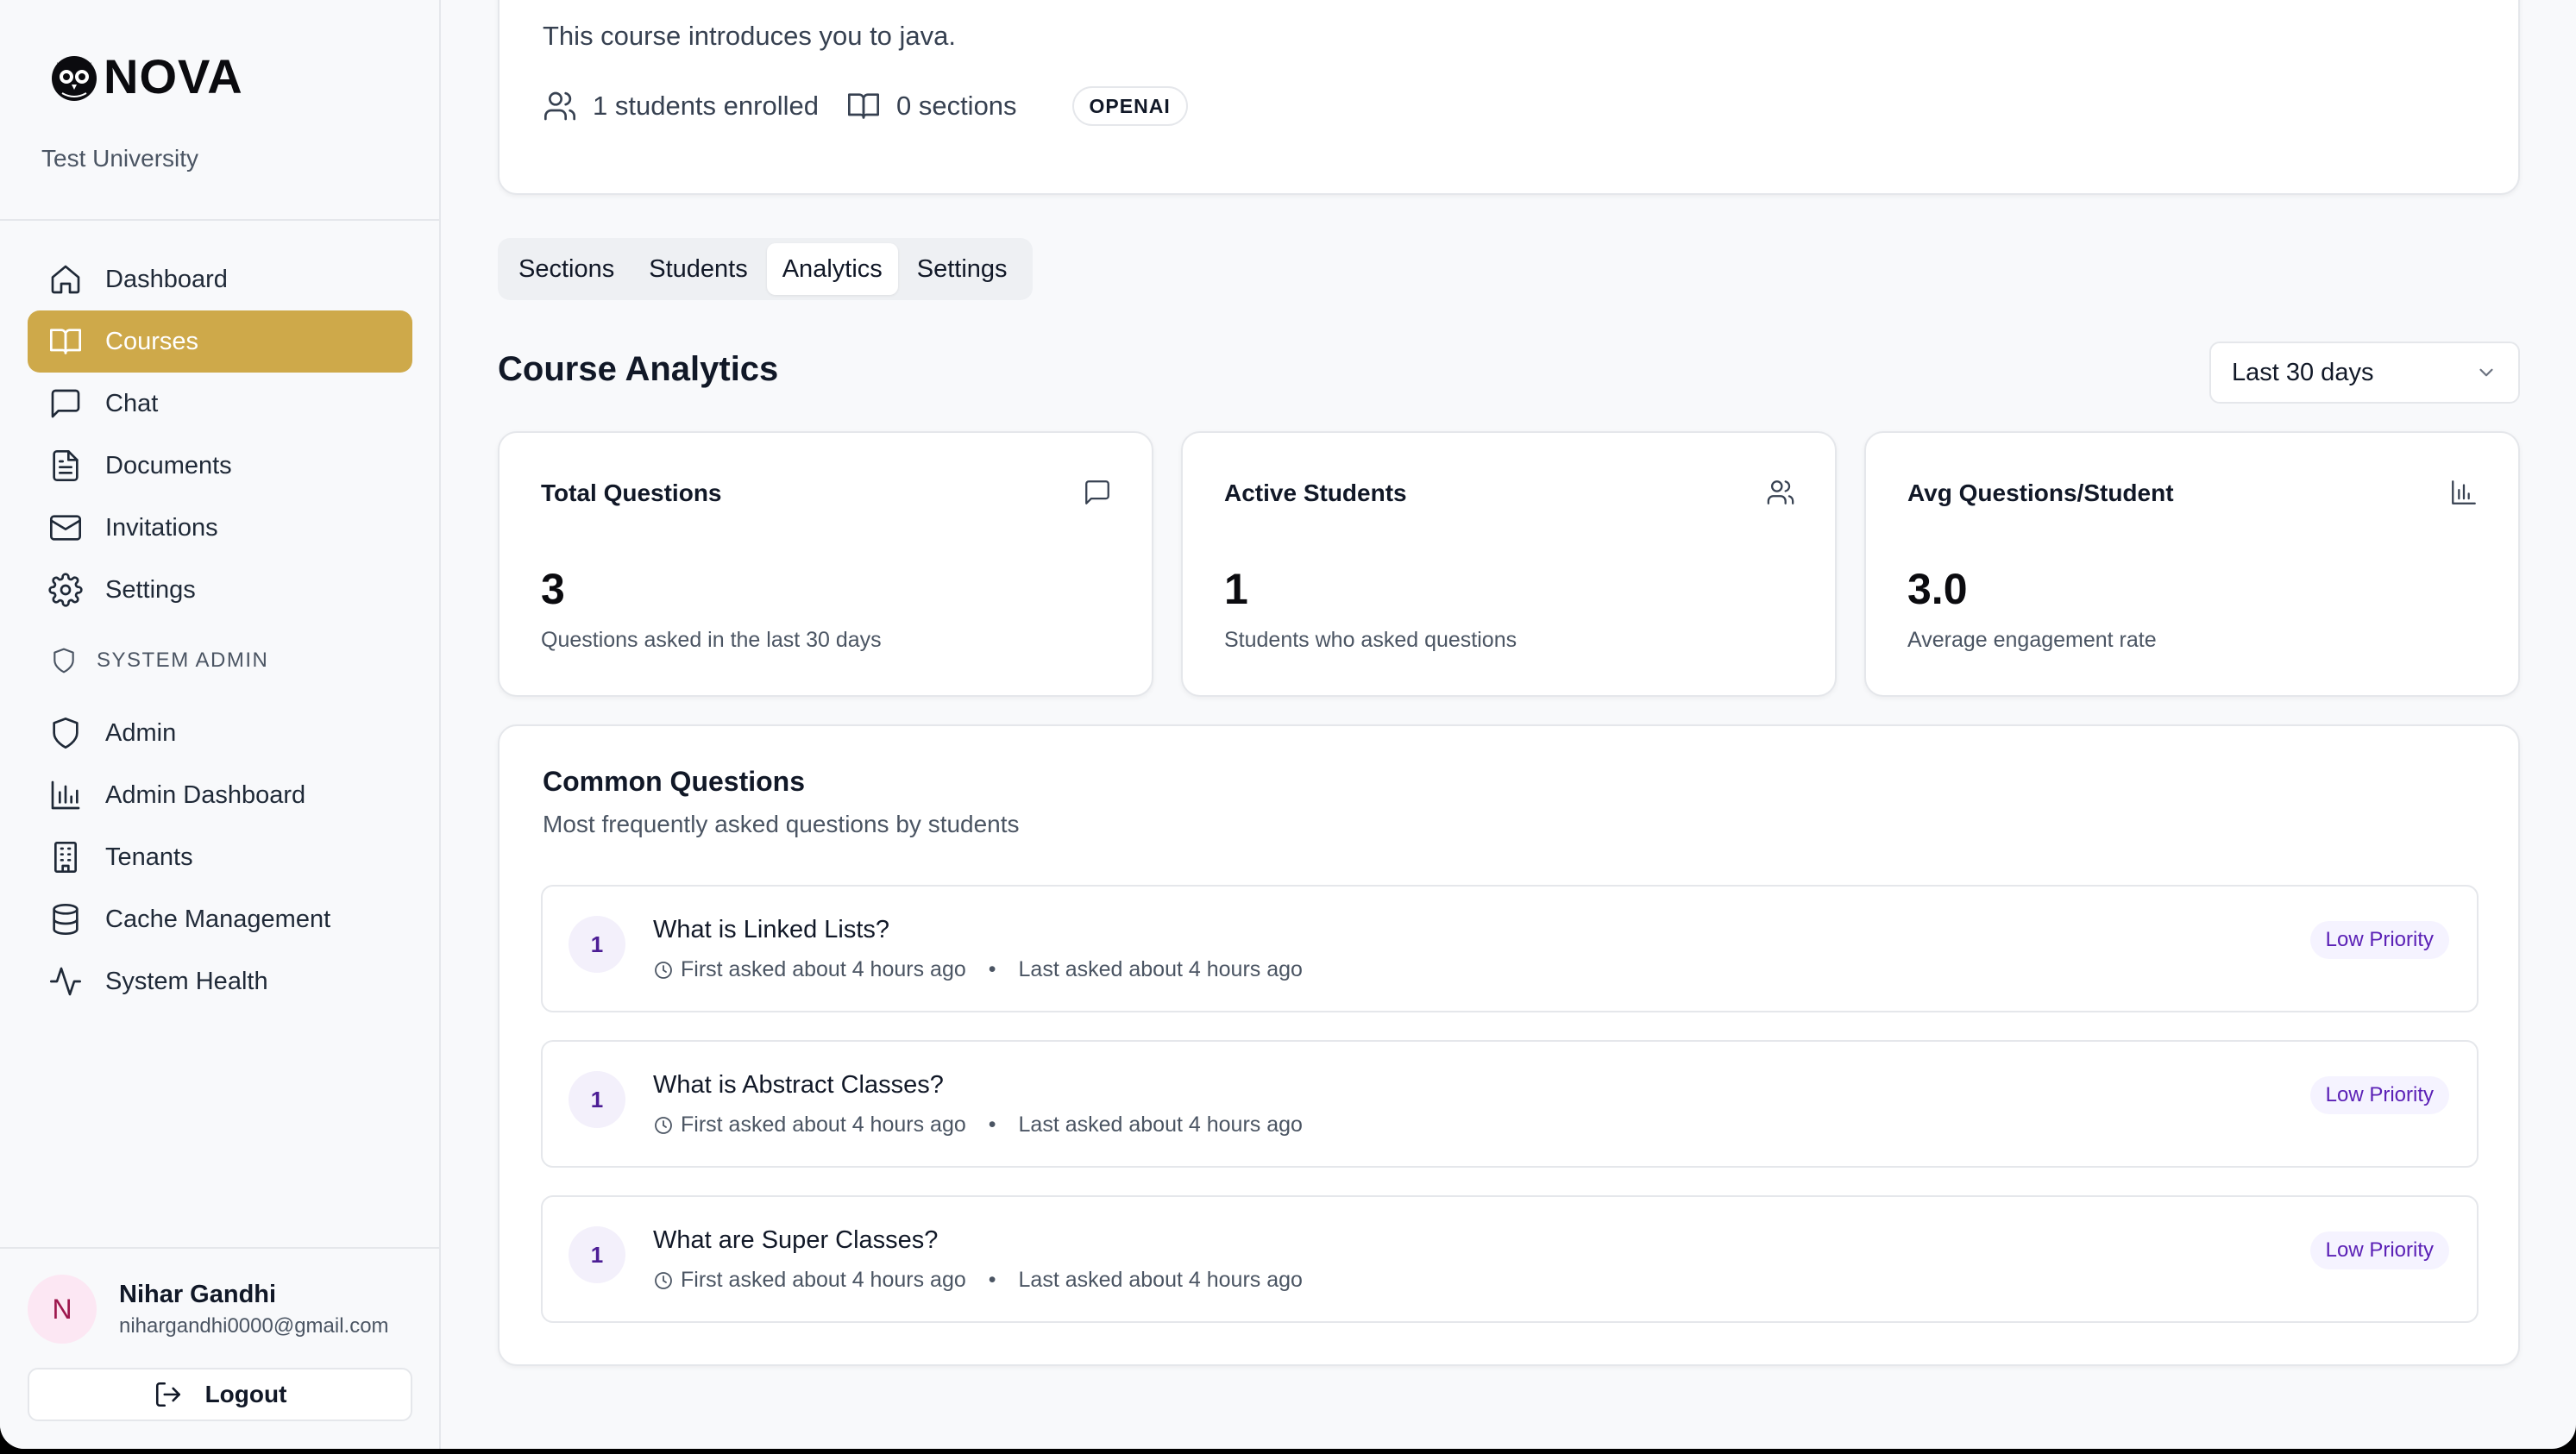  Describe the element at coordinates (2032, 640) in the screenshot. I see `stat-subtitle: Average engagement rate` at that location.